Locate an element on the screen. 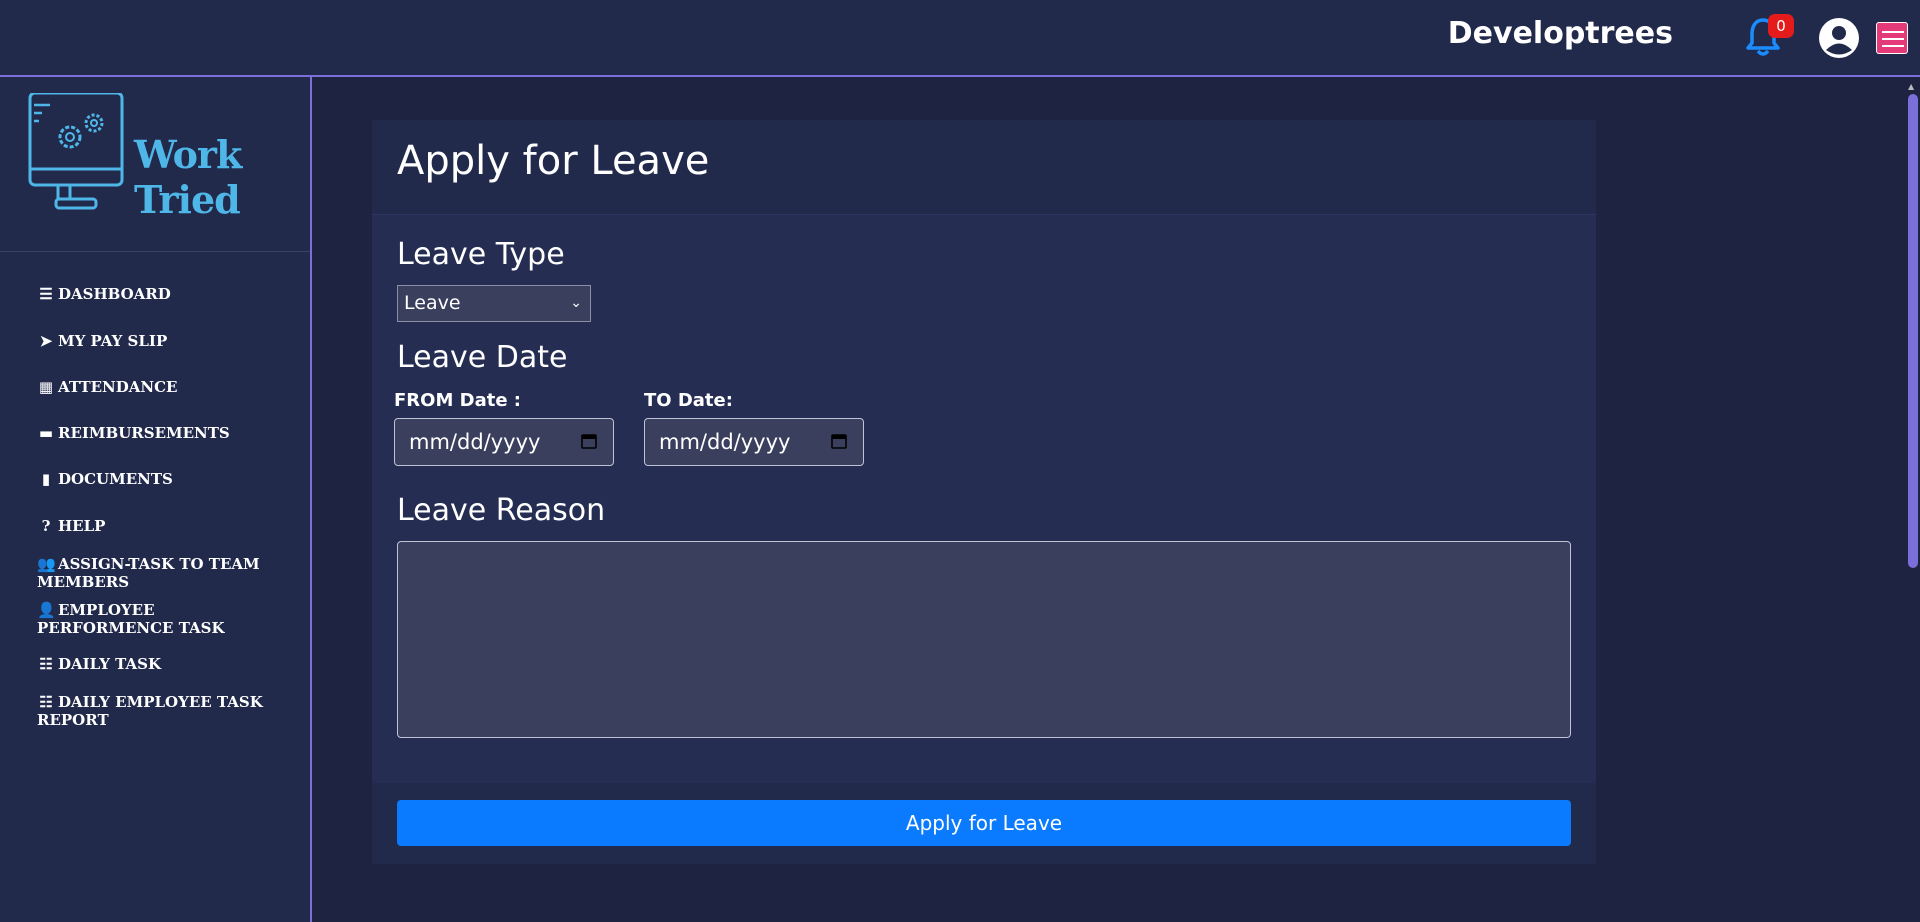 This screenshot has width=1920, height=922. sidebar-item-help: ? HELP is located at coordinates (162, 526).